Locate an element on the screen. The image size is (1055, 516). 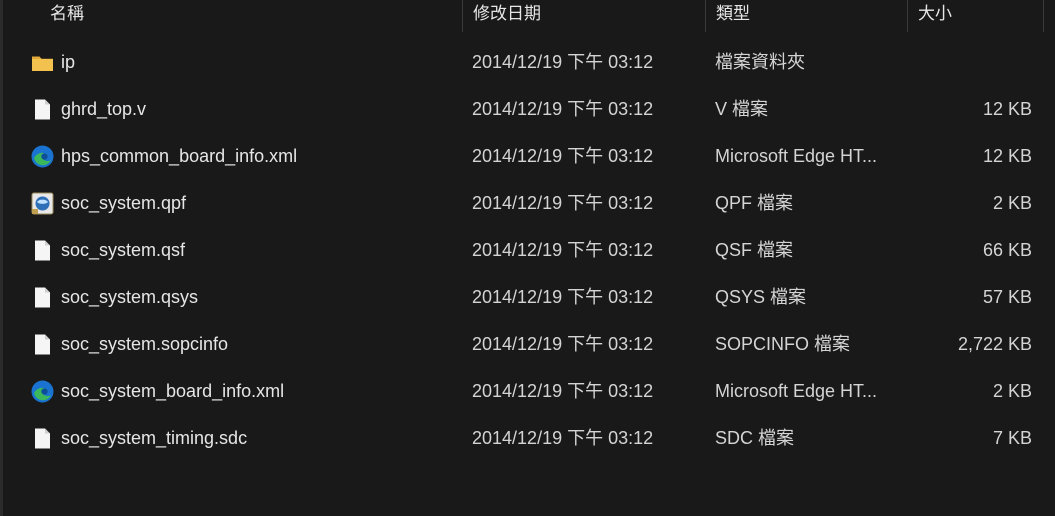
file-type: QPF 檔案 is located at coordinates (754, 203).